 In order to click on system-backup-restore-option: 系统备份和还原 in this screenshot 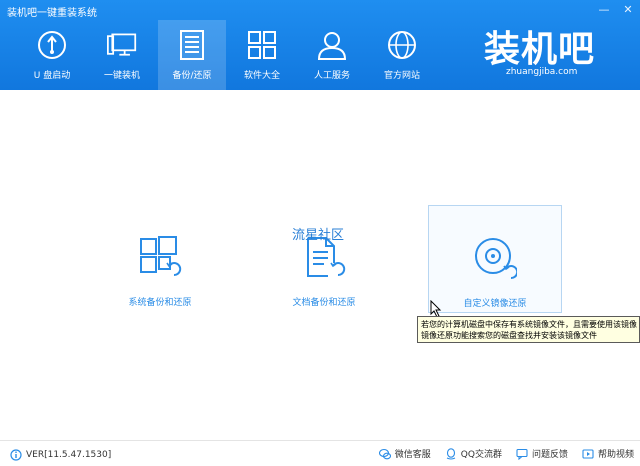, I will do `click(160, 259)`.